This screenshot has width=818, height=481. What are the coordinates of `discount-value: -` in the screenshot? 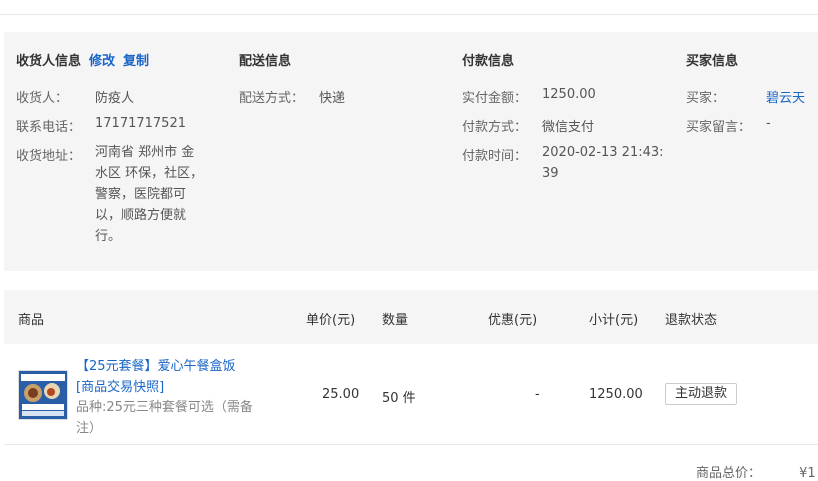 It's located at (537, 394).